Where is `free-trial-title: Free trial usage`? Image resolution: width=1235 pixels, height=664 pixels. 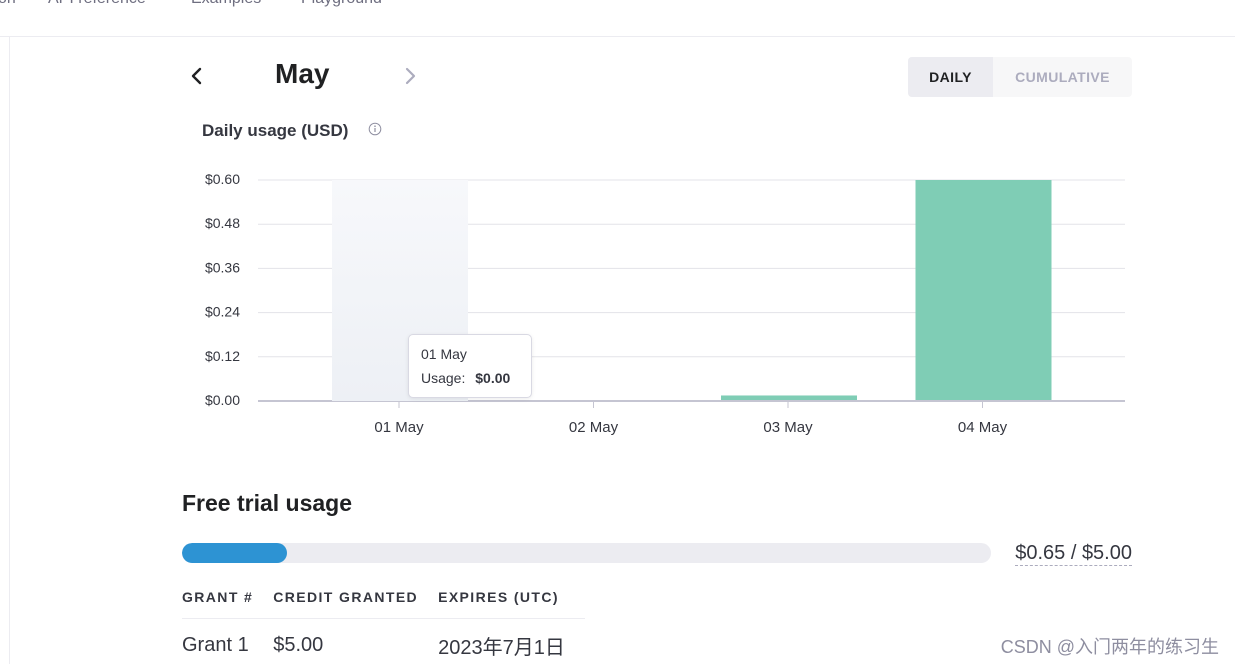
free-trial-title: Free trial usage is located at coordinates (267, 503).